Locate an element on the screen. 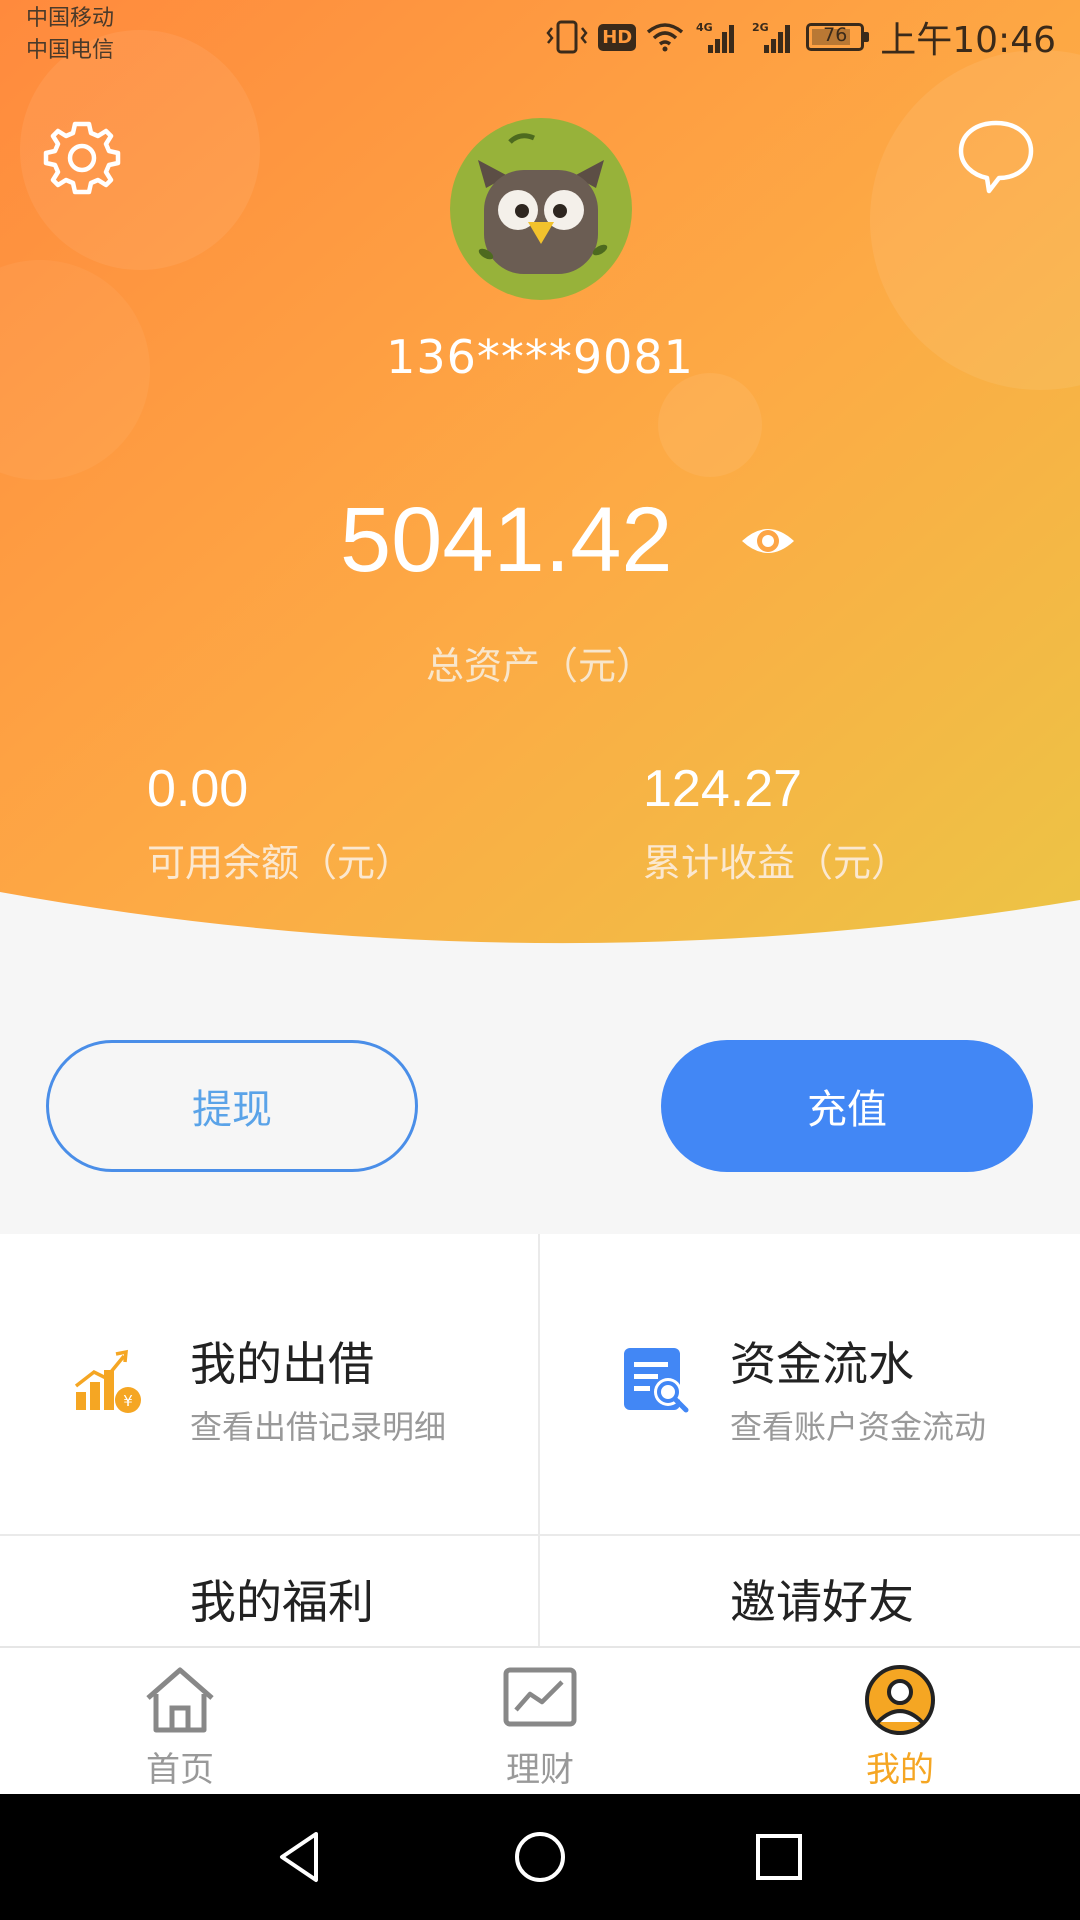 This screenshot has width=1080, height=1920. recharge-button: 充值 is located at coordinates (847, 1106).